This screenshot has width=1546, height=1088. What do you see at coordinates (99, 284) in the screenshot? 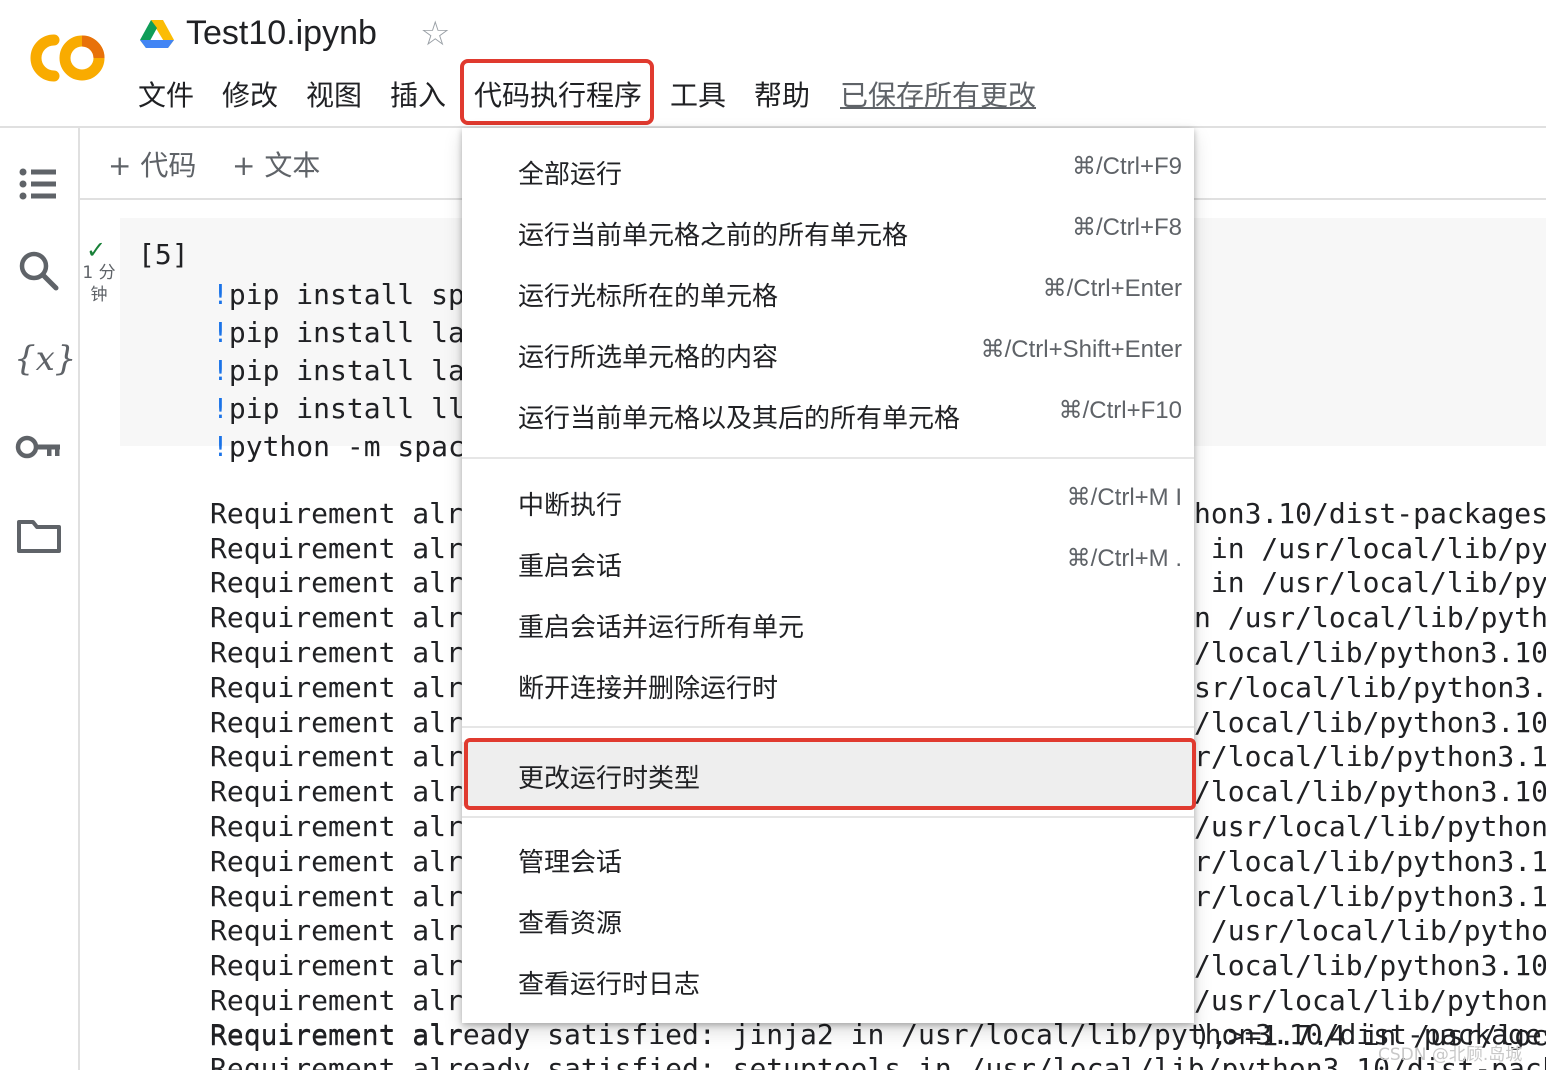
I see `execution-time: 1 分钟` at bounding box center [99, 284].